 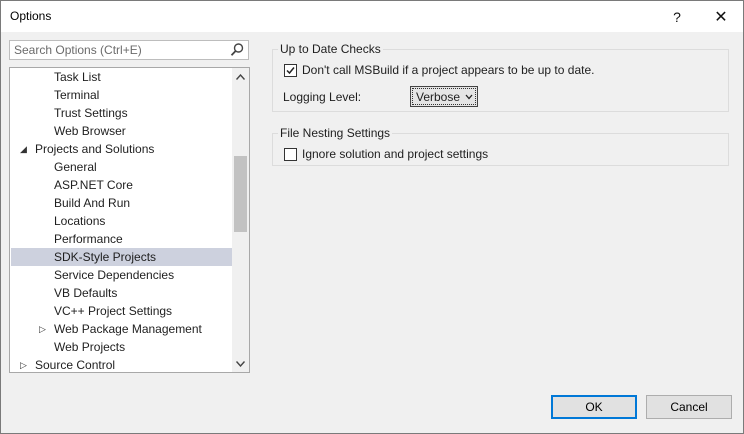 What do you see at coordinates (77, 77) in the screenshot?
I see `tree-item-label: Task List` at bounding box center [77, 77].